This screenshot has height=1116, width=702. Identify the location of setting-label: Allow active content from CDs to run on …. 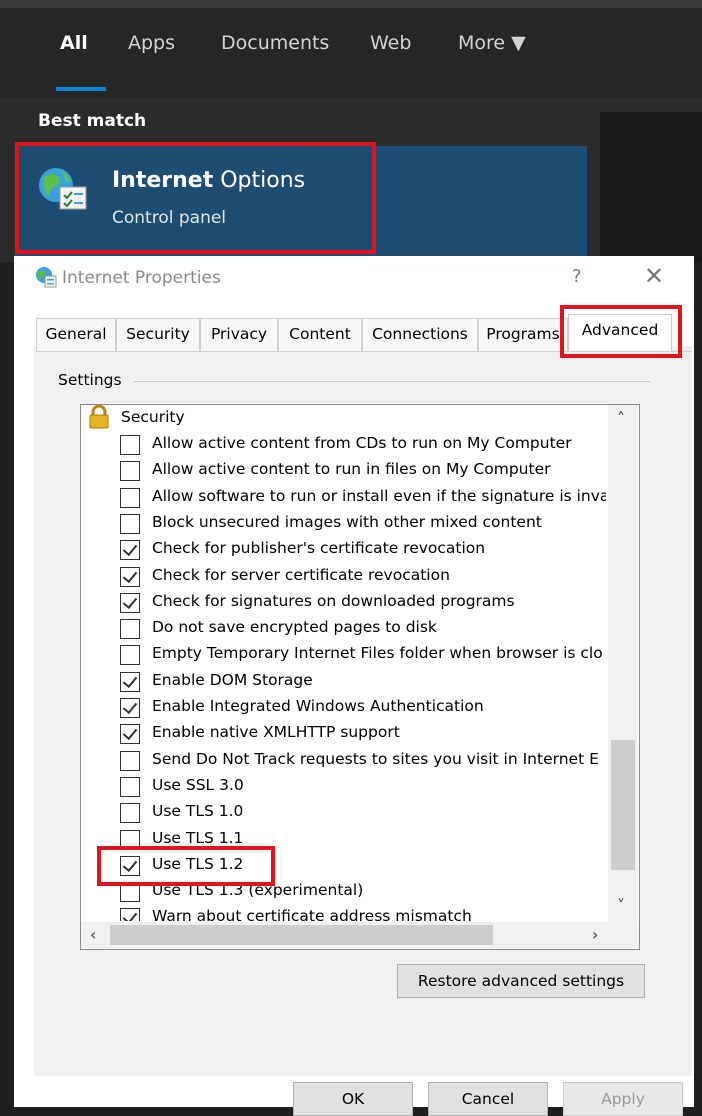
(362, 443).